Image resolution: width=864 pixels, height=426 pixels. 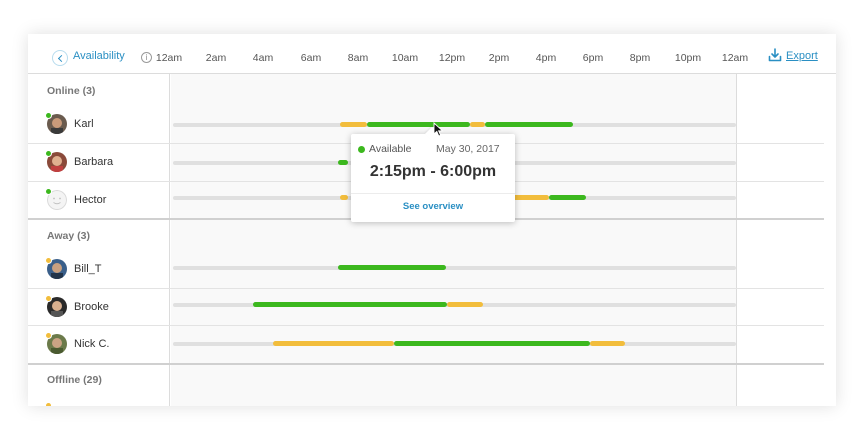 I want to click on group-label-offline: Offline (29), so click(x=74, y=380).